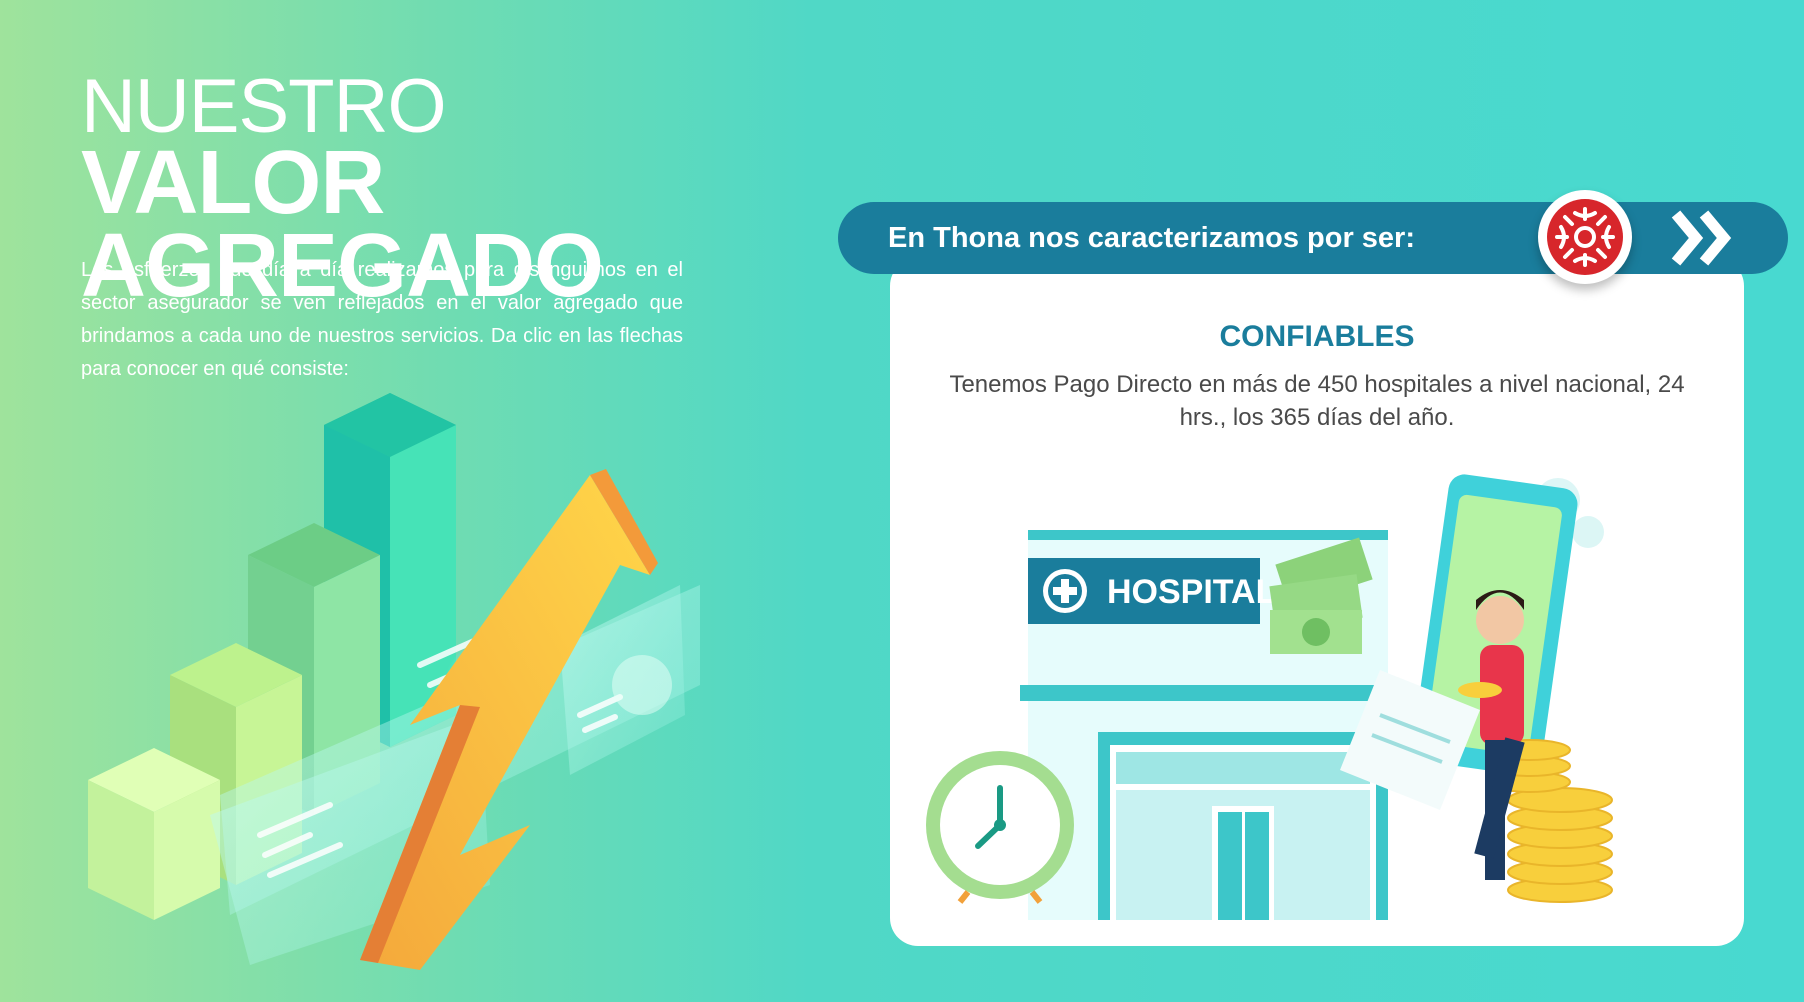 This screenshot has height=1002, width=1804. I want to click on value-banner: En Thona nos caracterizamos por ser:, so click(1313, 237).